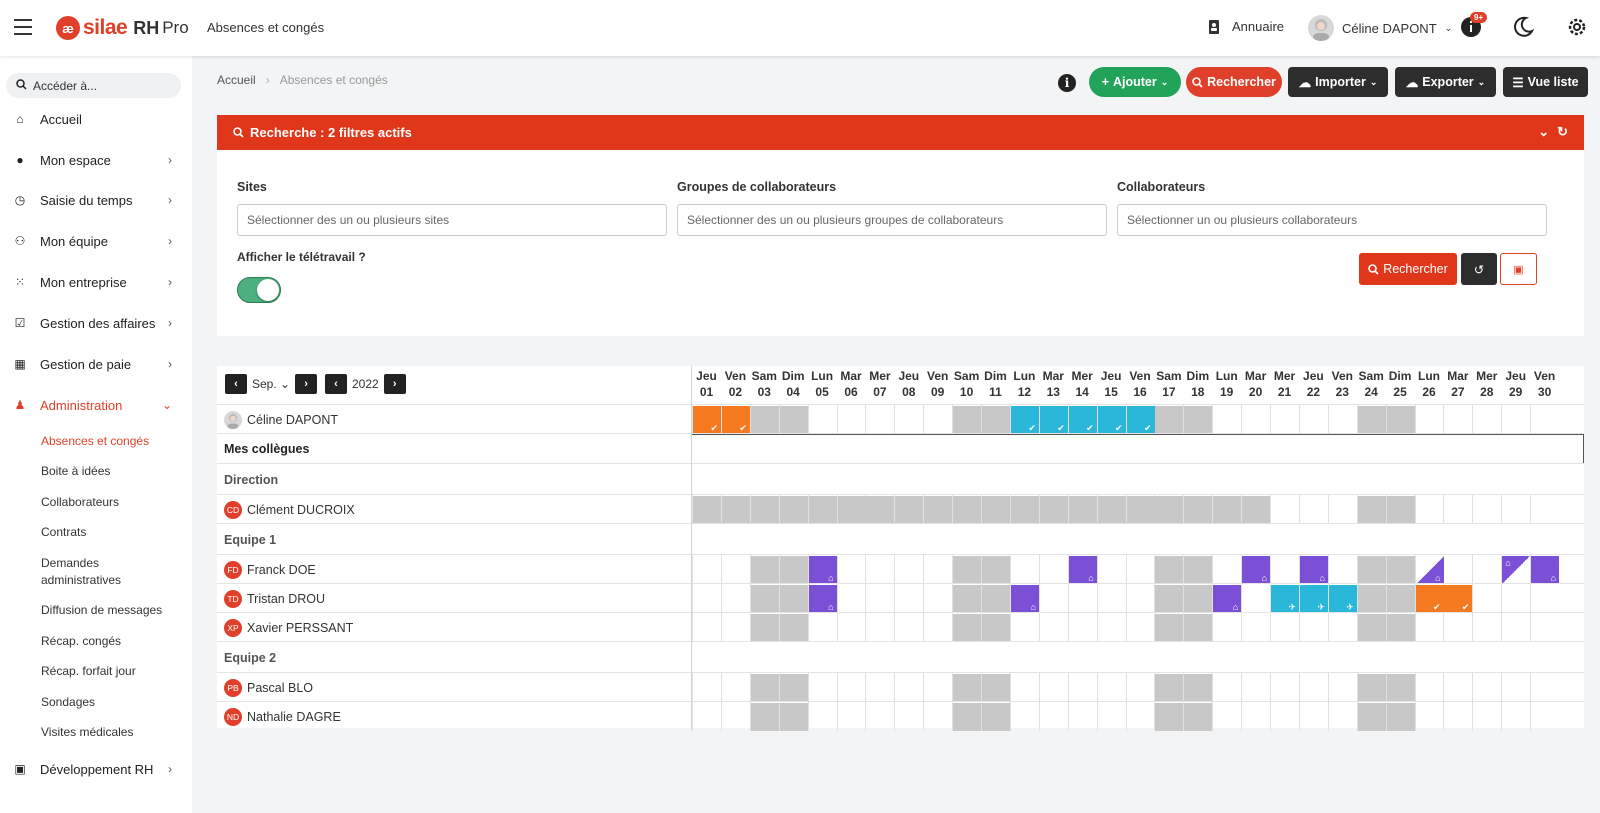 The height and width of the screenshot is (813, 1600). What do you see at coordinates (282, 716) in the screenshot?
I see `row-label: NDNathalie DAGRE` at bounding box center [282, 716].